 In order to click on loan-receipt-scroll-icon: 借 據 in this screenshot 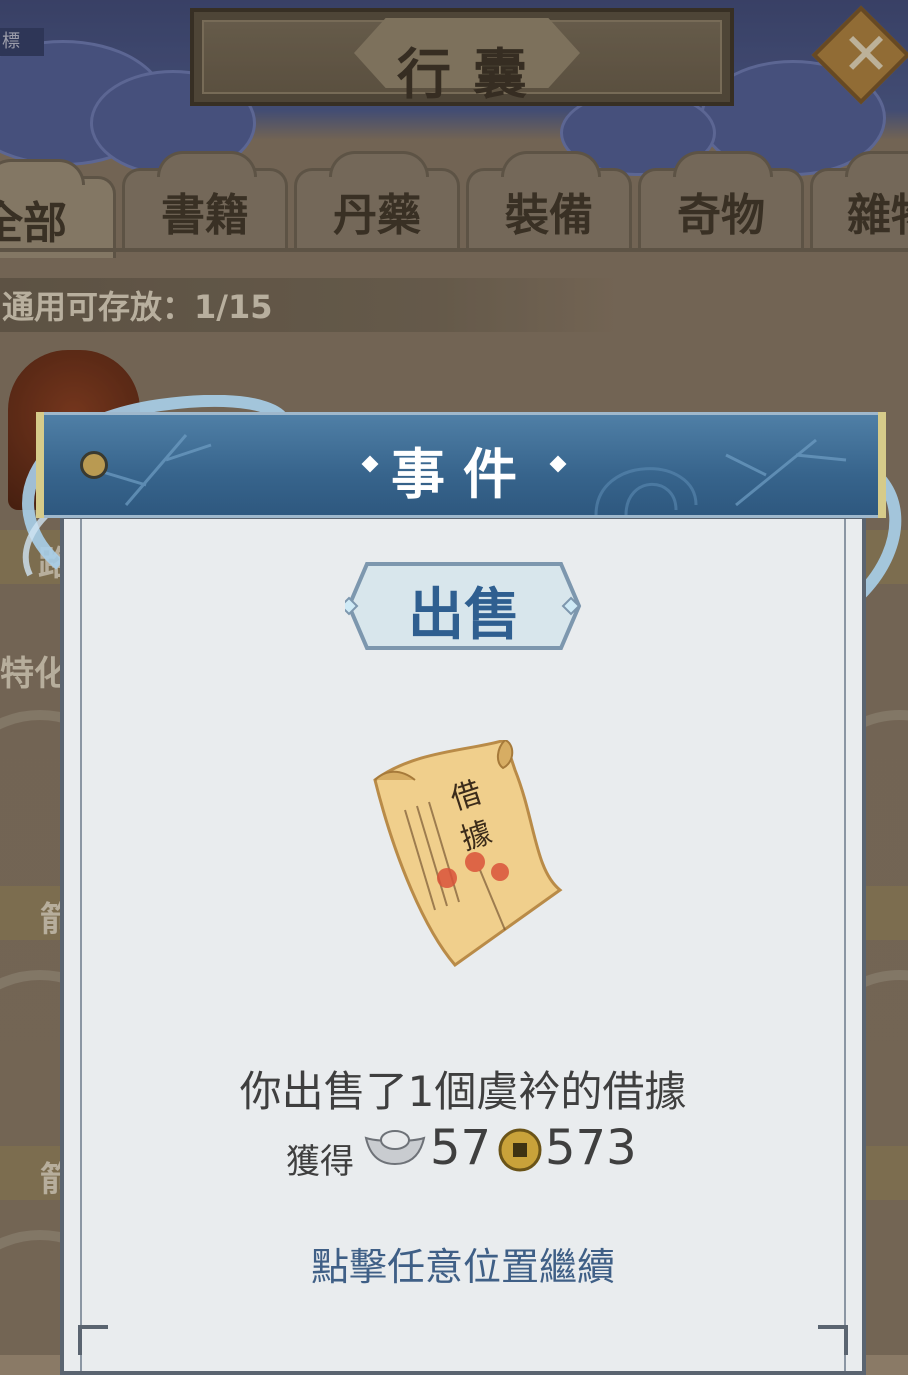, I will do `click(468, 854)`.